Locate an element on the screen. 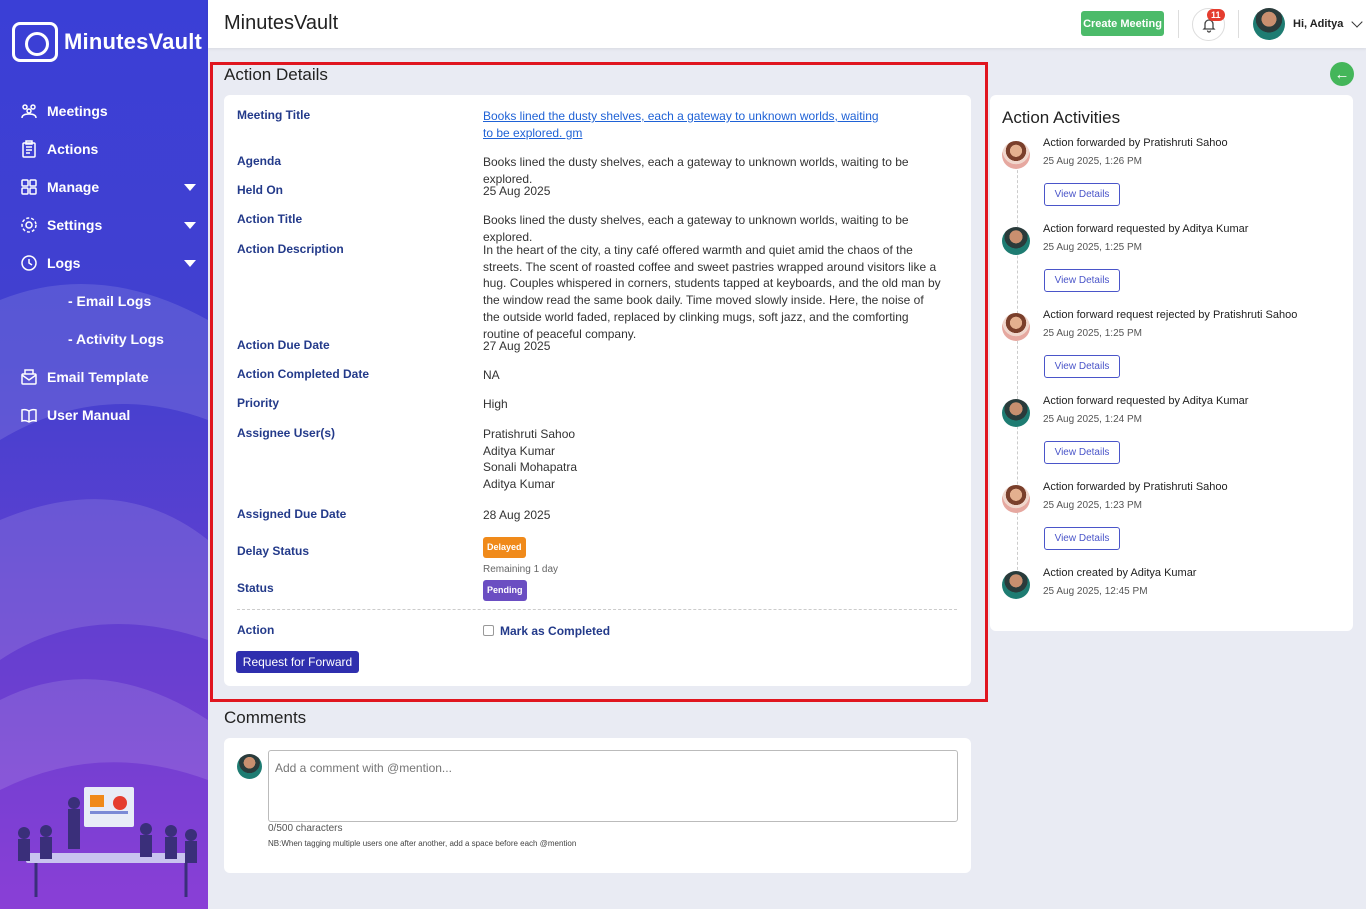  checkbox-icon is located at coordinates (488, 630).